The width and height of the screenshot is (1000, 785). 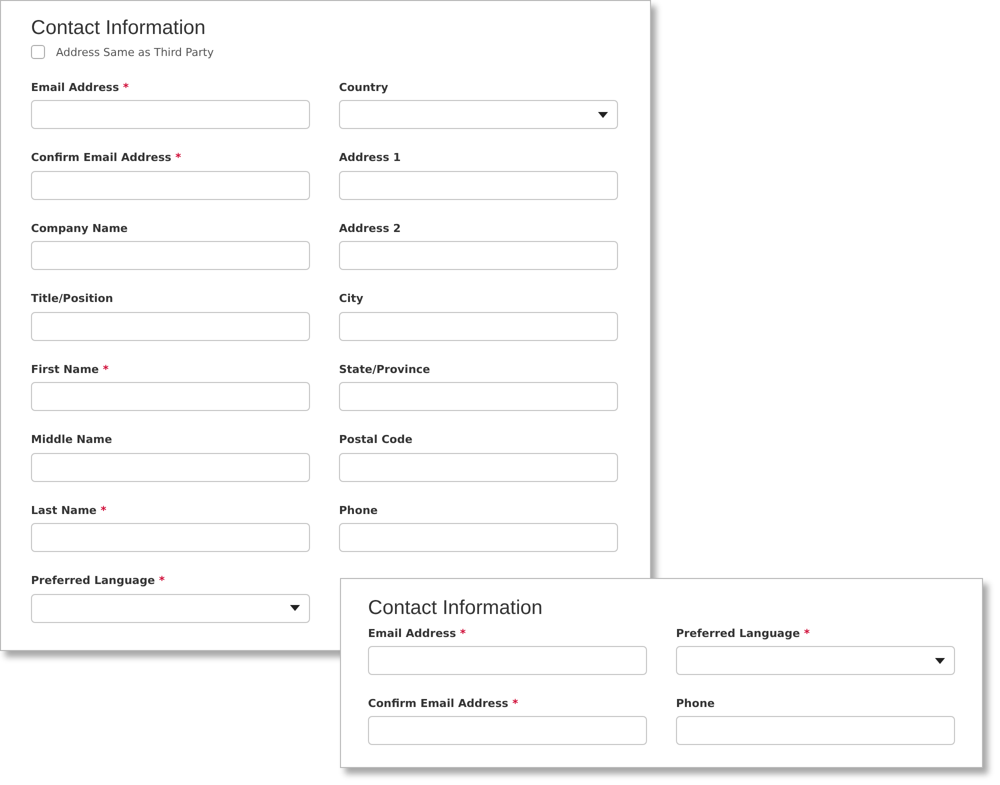 I want to click on checkbox-label: Address Same as Third Party, so click(x=135, y=52).